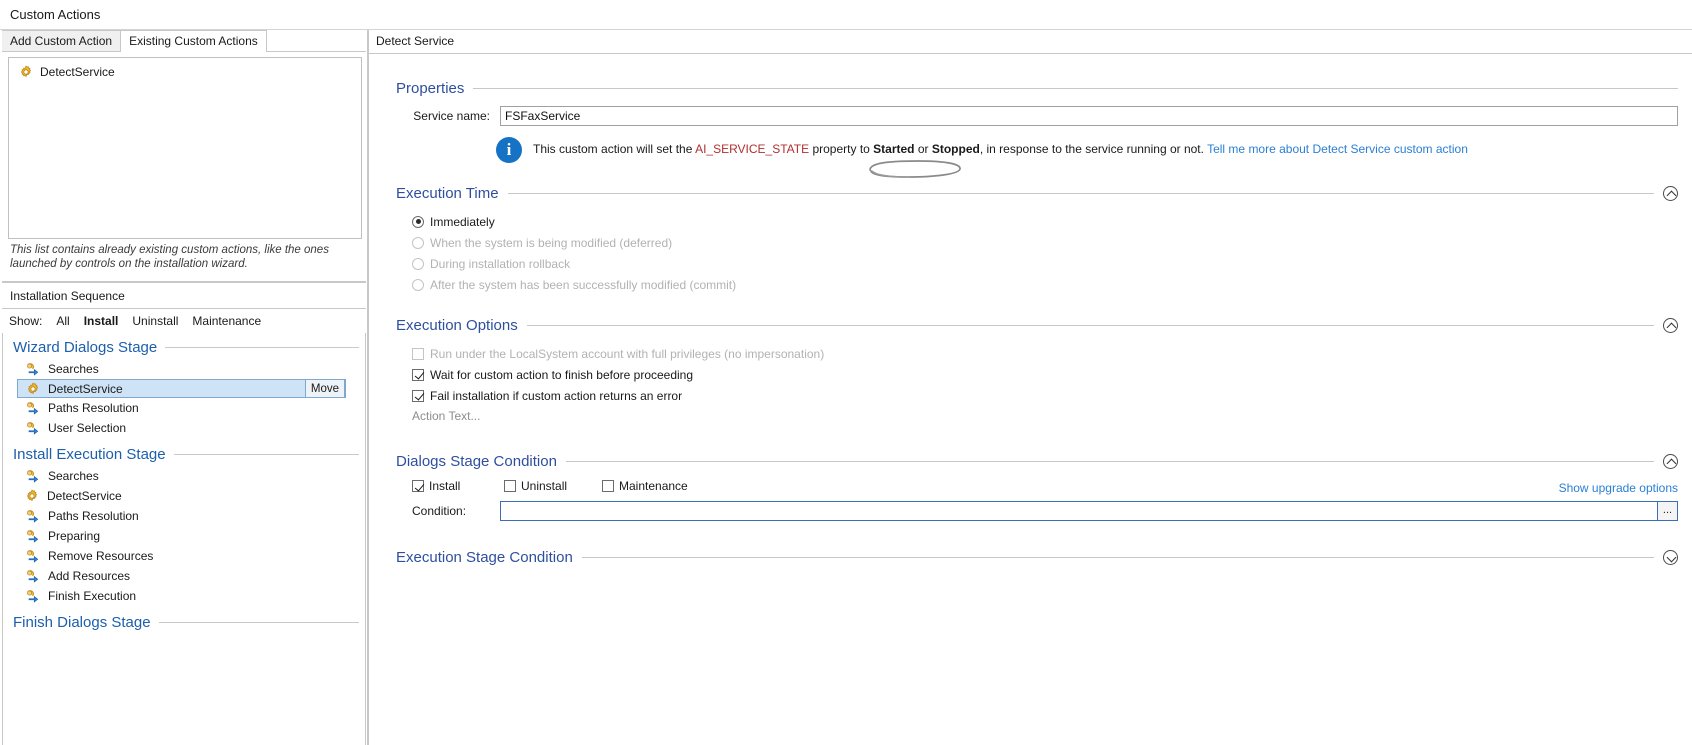 Image resolution: width=1692 pixels, height=745 pixels. Describe the element at coordinates (184, 556) in the screenshot. I see `sequence-item-remove-resources: Remove Resources` at that location.